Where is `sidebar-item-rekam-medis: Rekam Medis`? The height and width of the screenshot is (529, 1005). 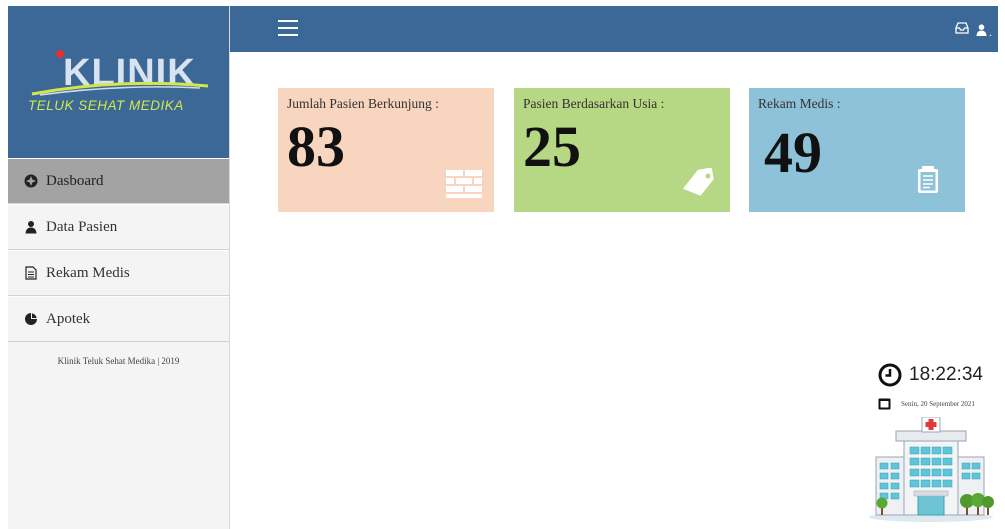
sidebar-item-rekam-medis: Rekam Medis is located at coordinates (118, 273).